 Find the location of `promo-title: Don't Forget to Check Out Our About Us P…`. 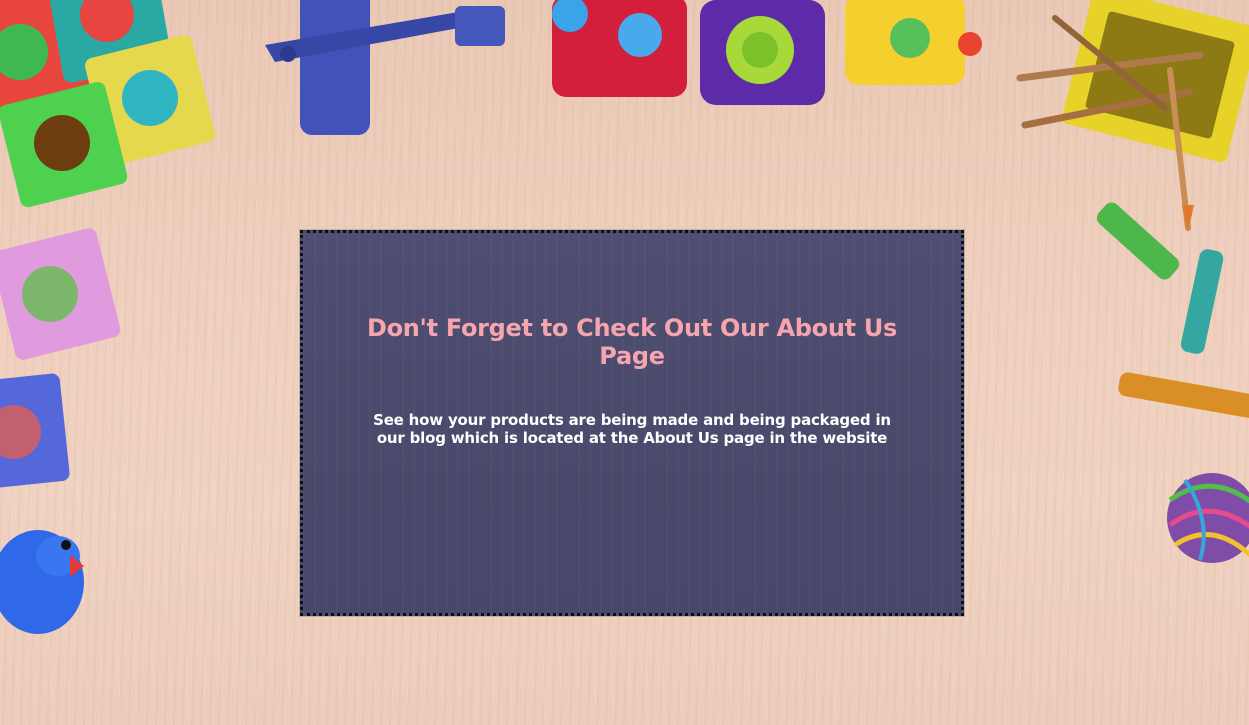

promo-title: Don't Forget to Check Out Our About Us P… is located at coordinates (632, 342).